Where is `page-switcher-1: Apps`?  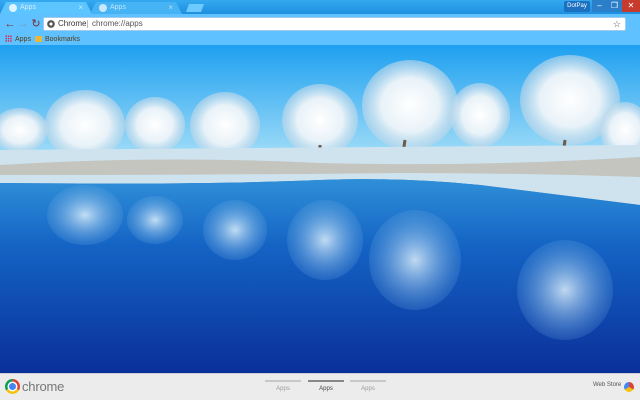
page-switcher-1: Apps is located at coordinates (283, 386).